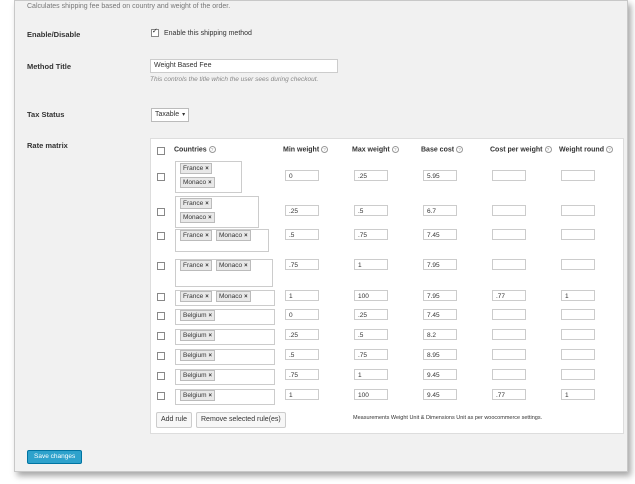 The width and height of the screenshot is (635, 484). I want to click on method-title-input: Weight Based Fee, so click(244, 66).